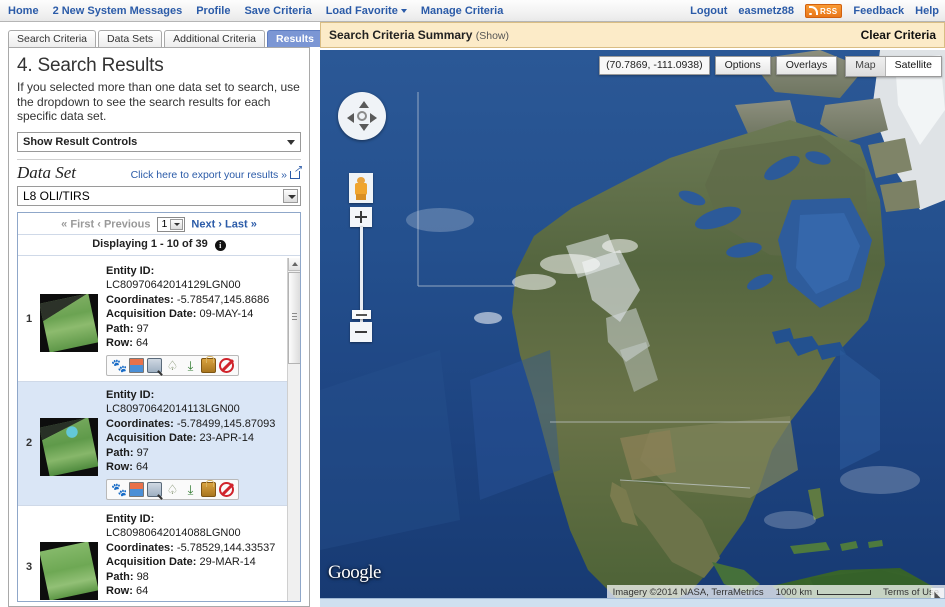 The height and width of the screenshot is (607, 945). What do you see at coordinates (364, 127) in the screenshot?
I see `pan-down-icon` at bounding box center [364, 127].